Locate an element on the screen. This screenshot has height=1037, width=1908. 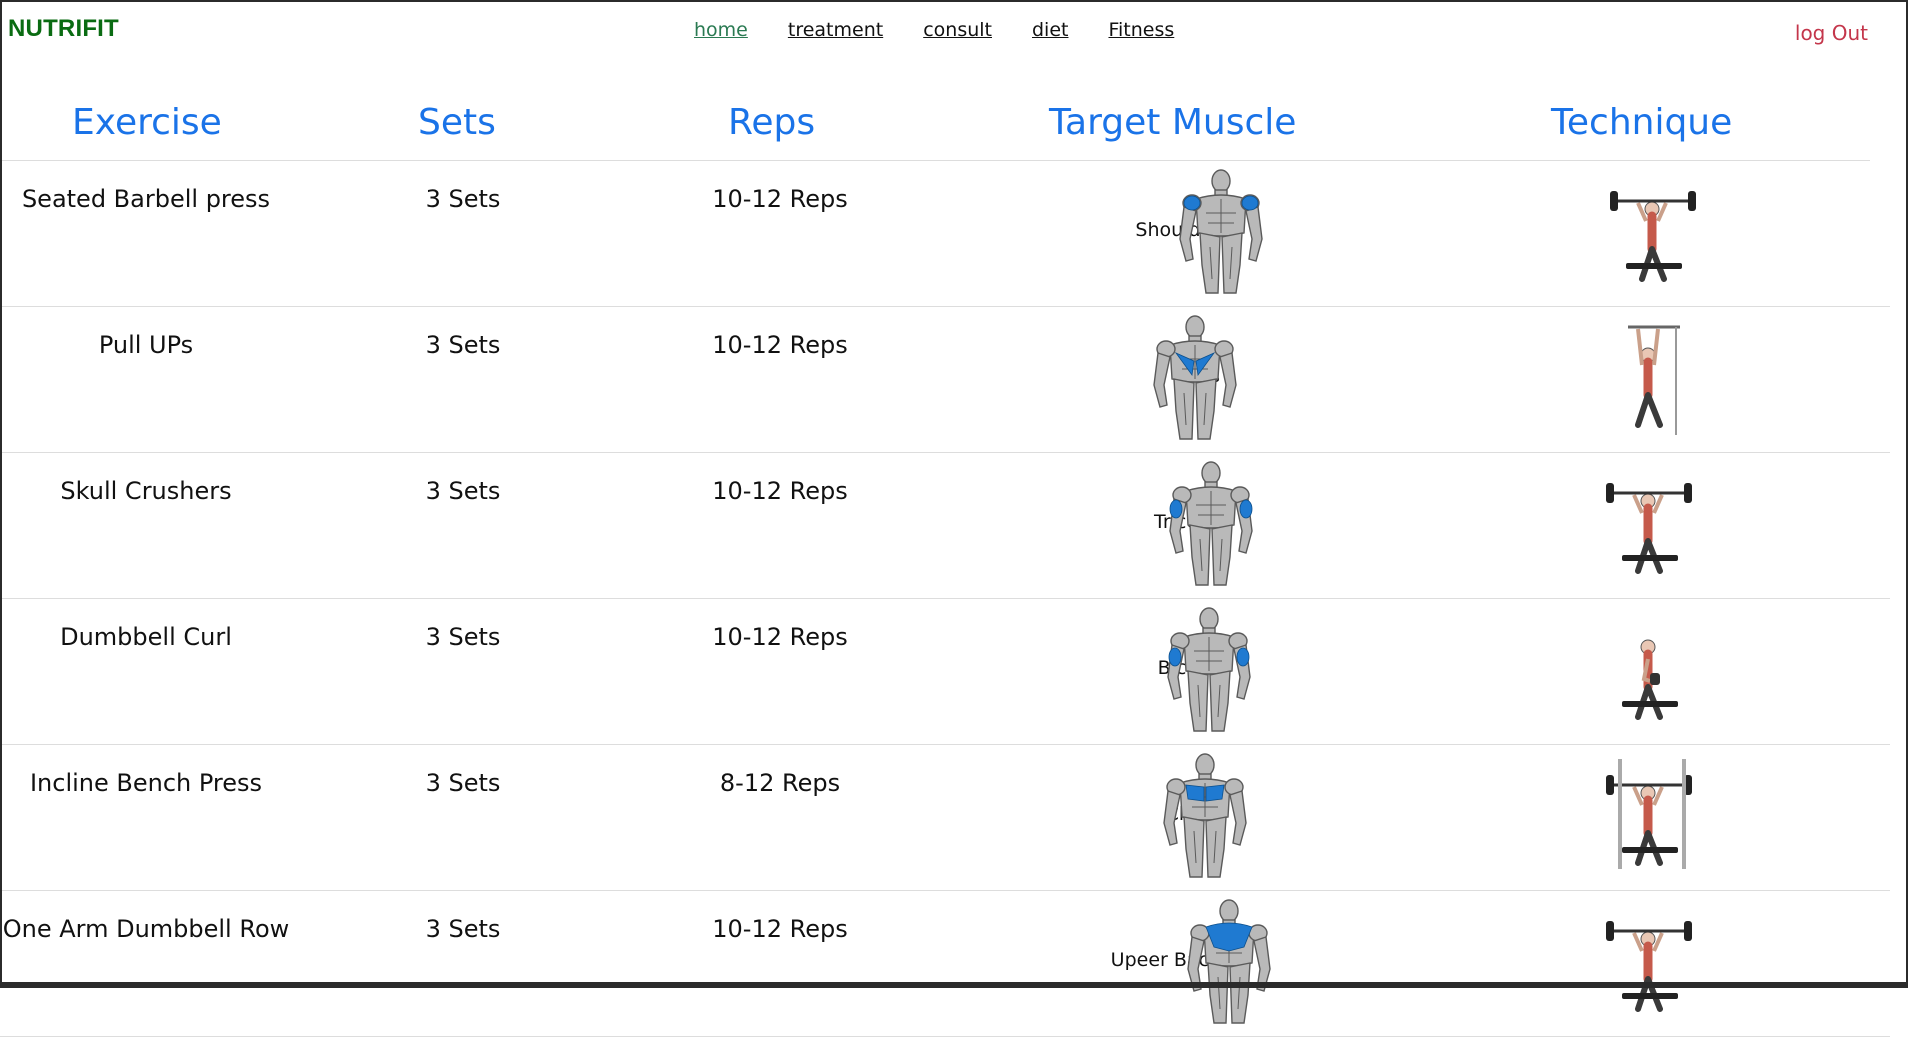
exercise-name: Pull UPs is located at coordinates (146, 345).